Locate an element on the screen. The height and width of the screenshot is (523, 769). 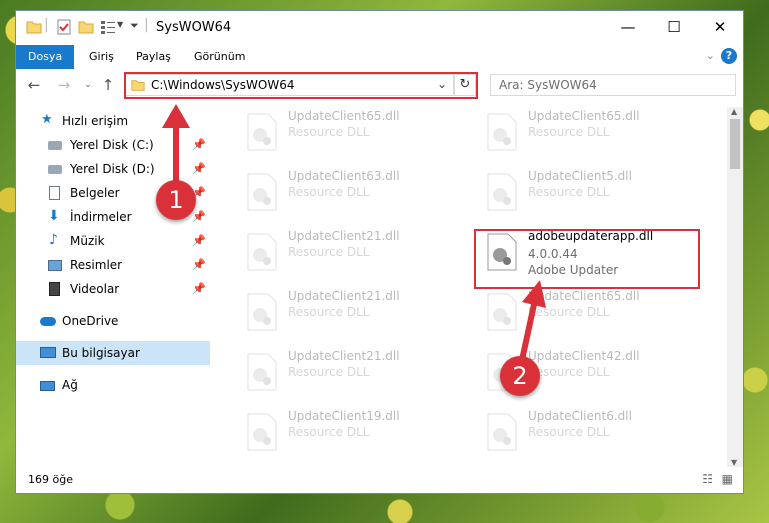
documents-icon is located at coordinates (54, 193).